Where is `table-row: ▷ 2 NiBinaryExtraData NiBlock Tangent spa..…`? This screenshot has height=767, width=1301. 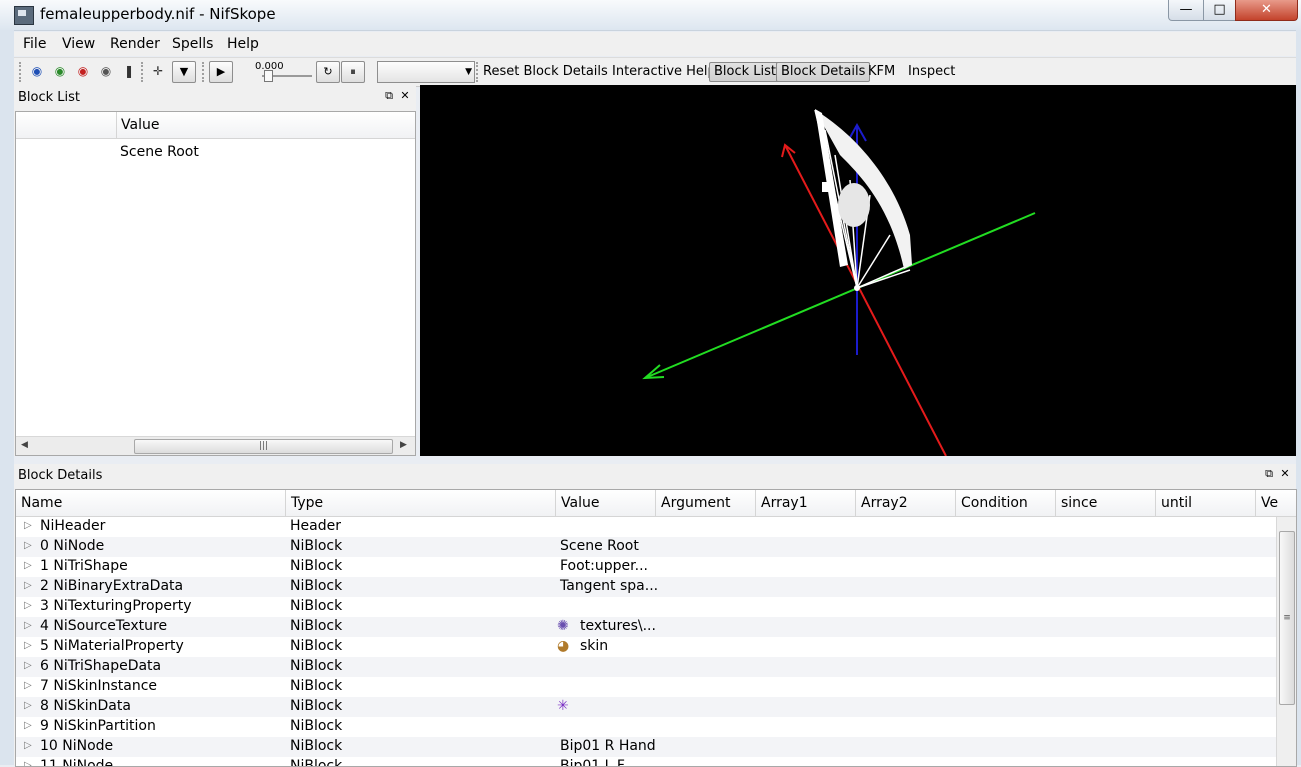
table-row: ▷ 2 NiBinaryExtraData NiBlock Tangent spa..… is located at coordinates (646, 587).